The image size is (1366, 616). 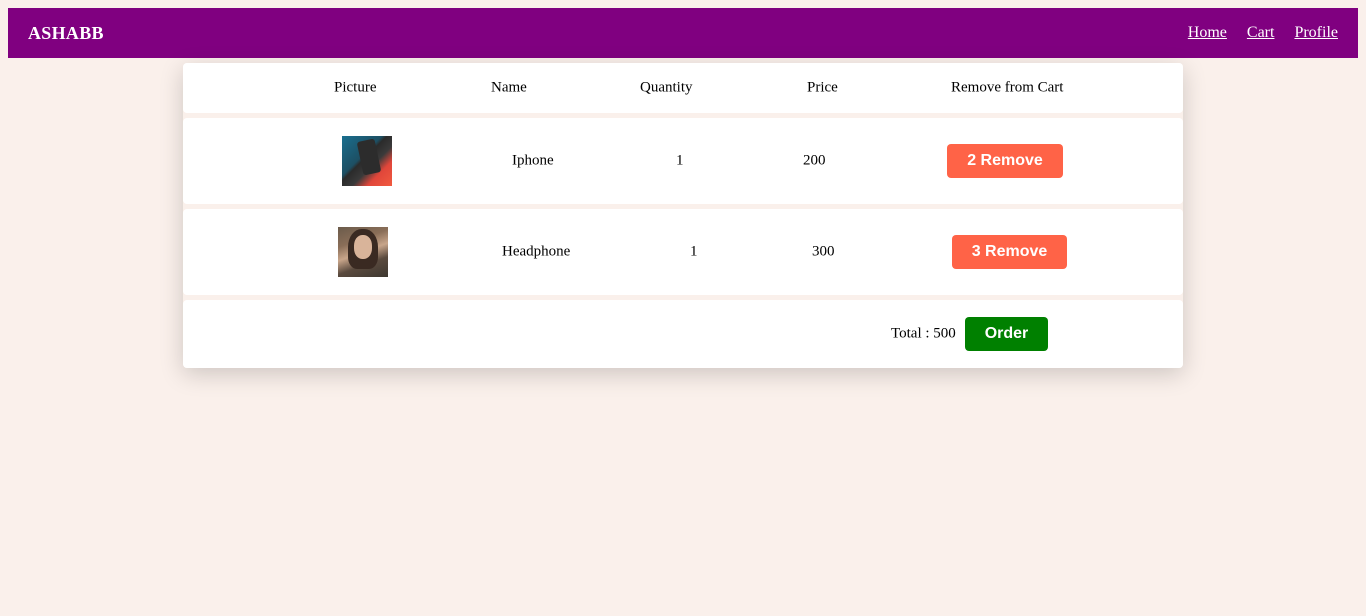 What do you see at coordinates (814, 160) in the screenshot?
I see `item-price: 200` at bounding box center [814, 160].